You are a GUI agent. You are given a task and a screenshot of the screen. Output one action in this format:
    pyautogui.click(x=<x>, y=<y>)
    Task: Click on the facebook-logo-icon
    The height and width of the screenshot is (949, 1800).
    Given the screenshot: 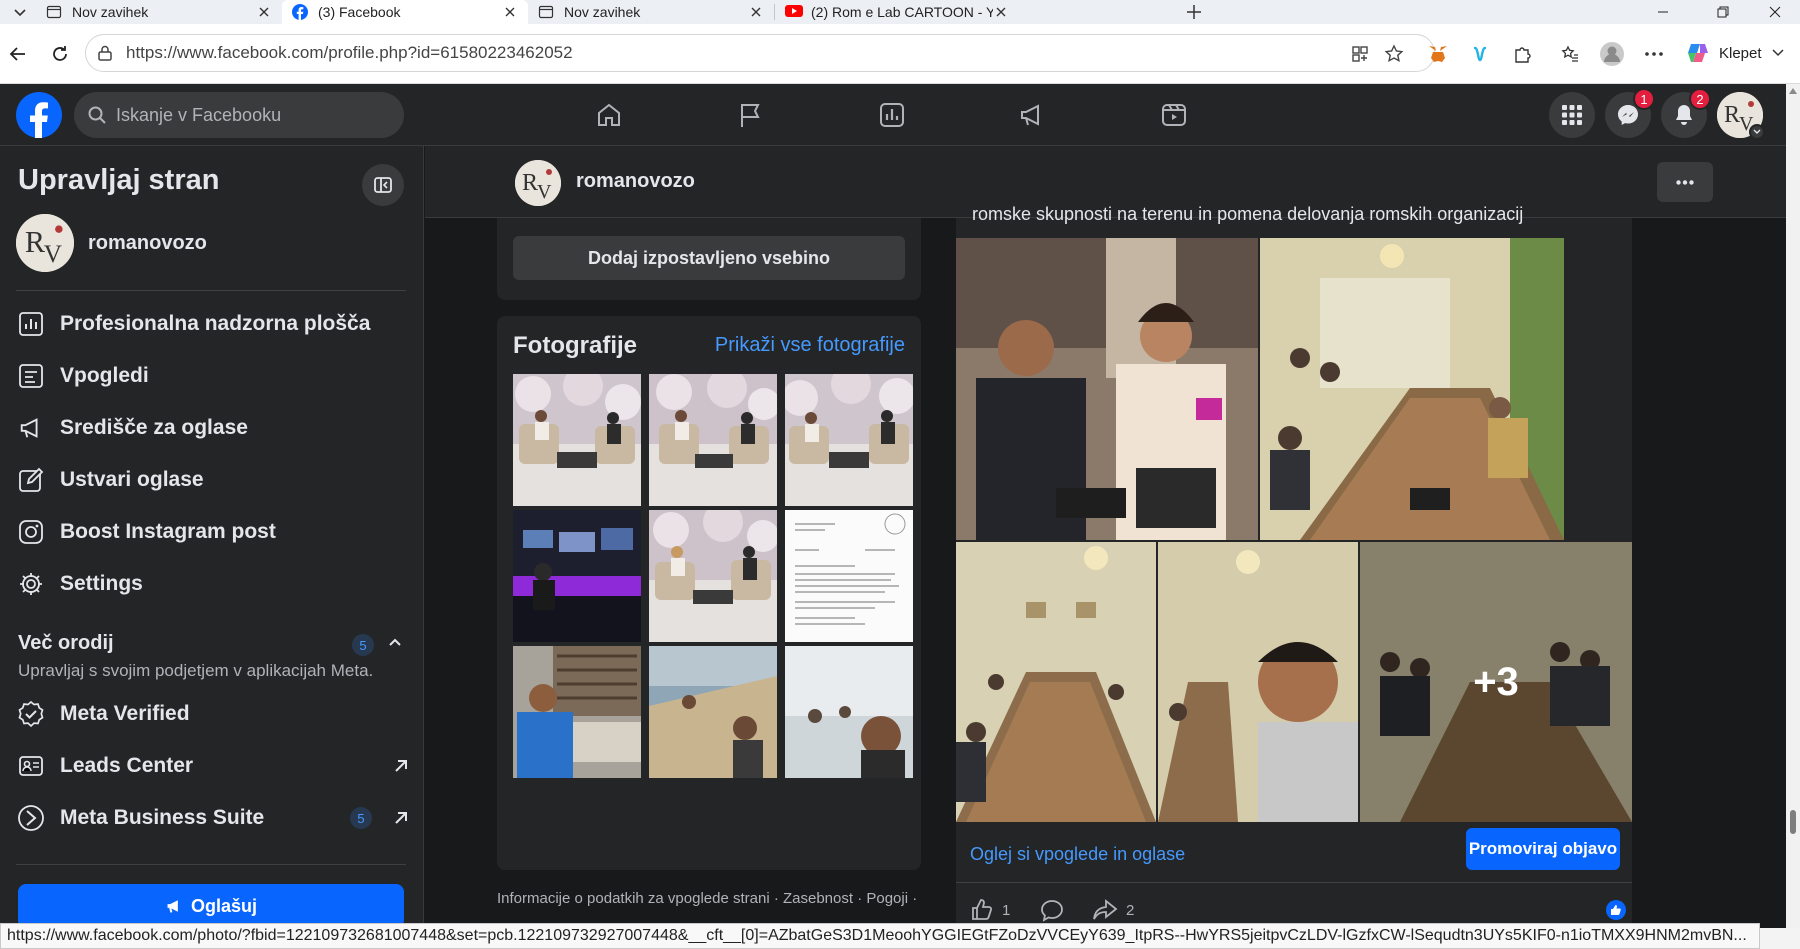 What is the action you would take?
    pyautogui.click(x=39, y=115)
    